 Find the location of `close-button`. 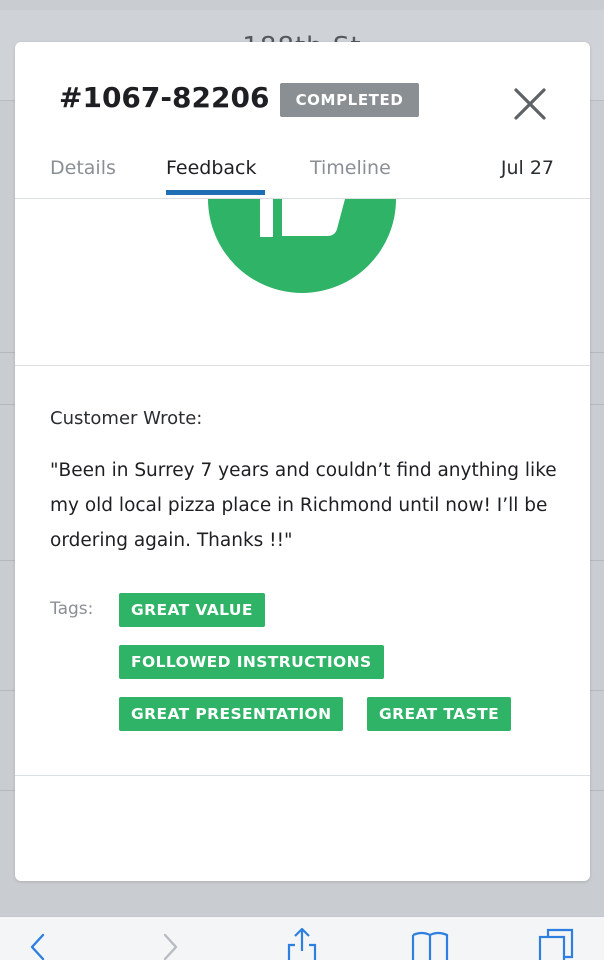

close-button is located at coordinates (530, 104).